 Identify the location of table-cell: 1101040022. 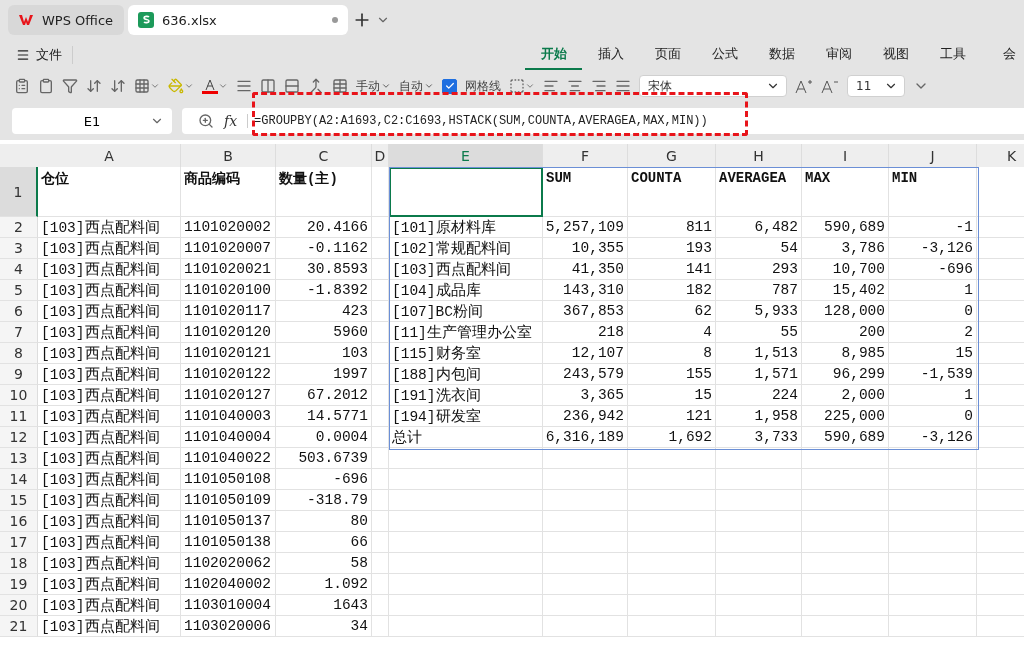
(228, 458).